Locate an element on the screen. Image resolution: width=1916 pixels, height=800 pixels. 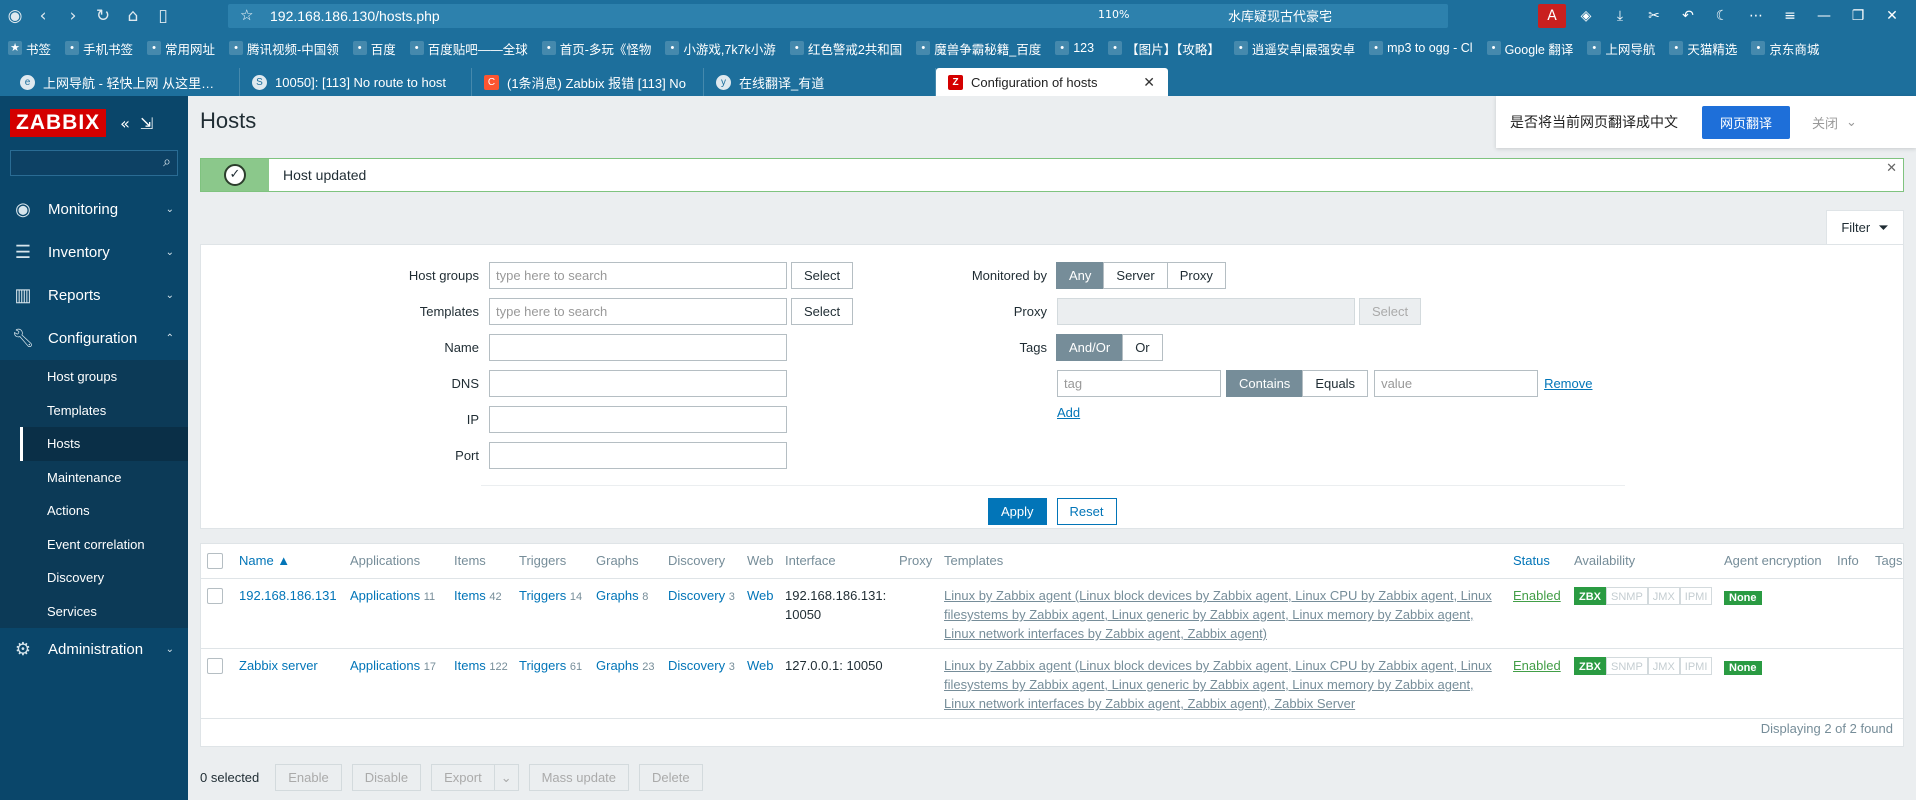
minimize-icon: — is located at coordinates (1824, 16).